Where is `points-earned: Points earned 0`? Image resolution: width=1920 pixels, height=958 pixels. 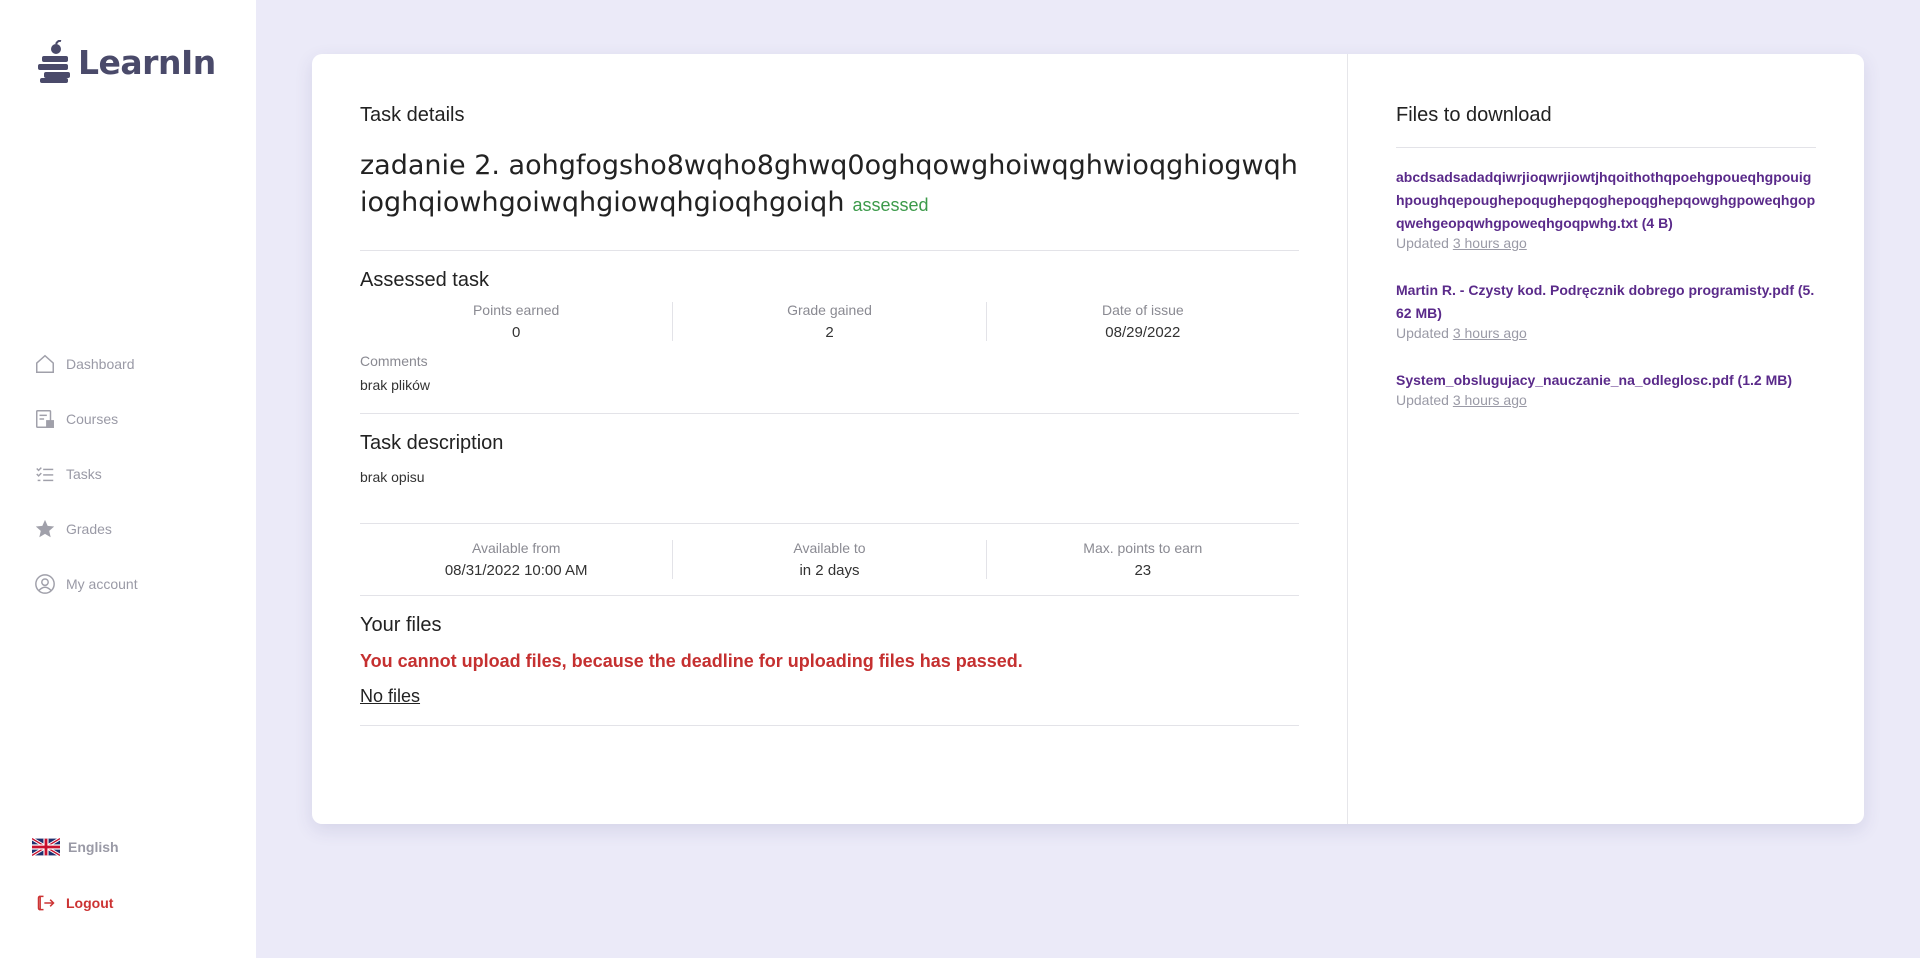
points-earned: Points earned 0 is located at coordinates (517, 321).